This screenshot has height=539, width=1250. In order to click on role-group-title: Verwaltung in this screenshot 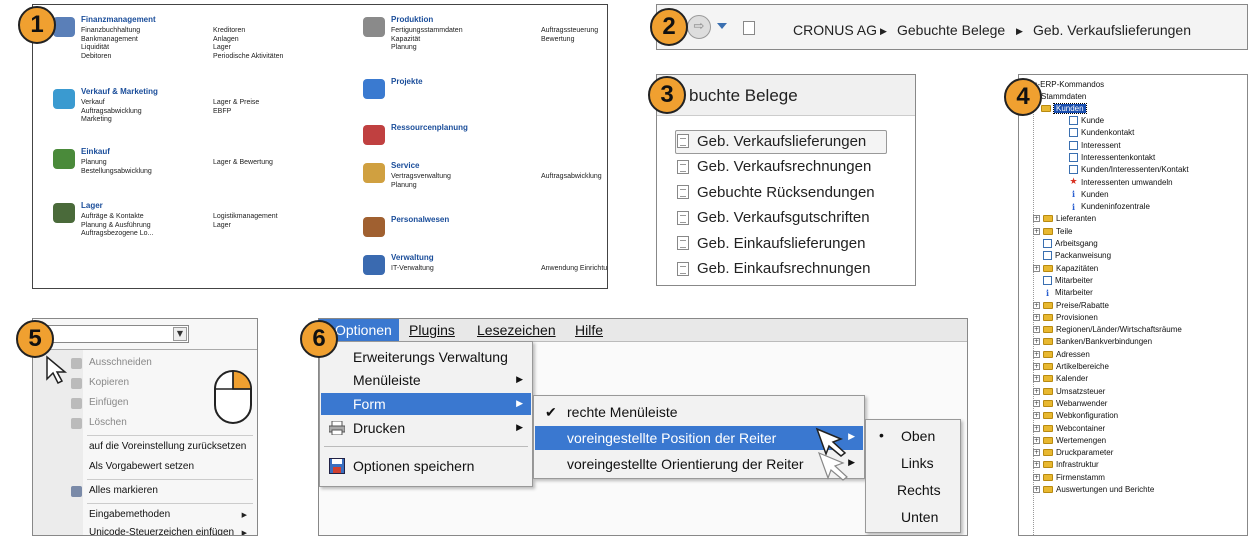, I will do `click(412, 257)`.